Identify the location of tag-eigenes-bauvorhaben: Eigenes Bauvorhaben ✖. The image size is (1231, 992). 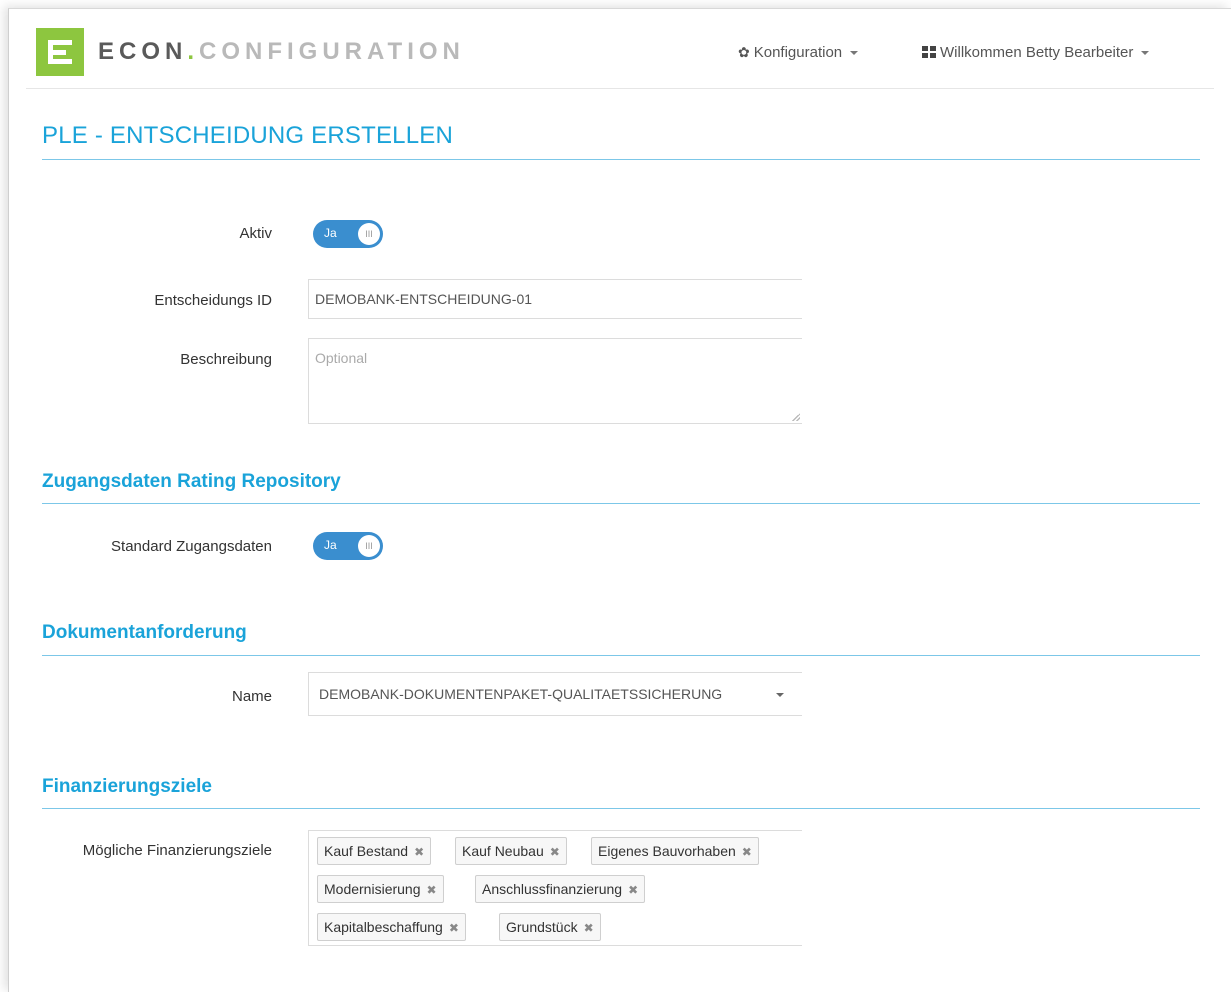
(675, 851).